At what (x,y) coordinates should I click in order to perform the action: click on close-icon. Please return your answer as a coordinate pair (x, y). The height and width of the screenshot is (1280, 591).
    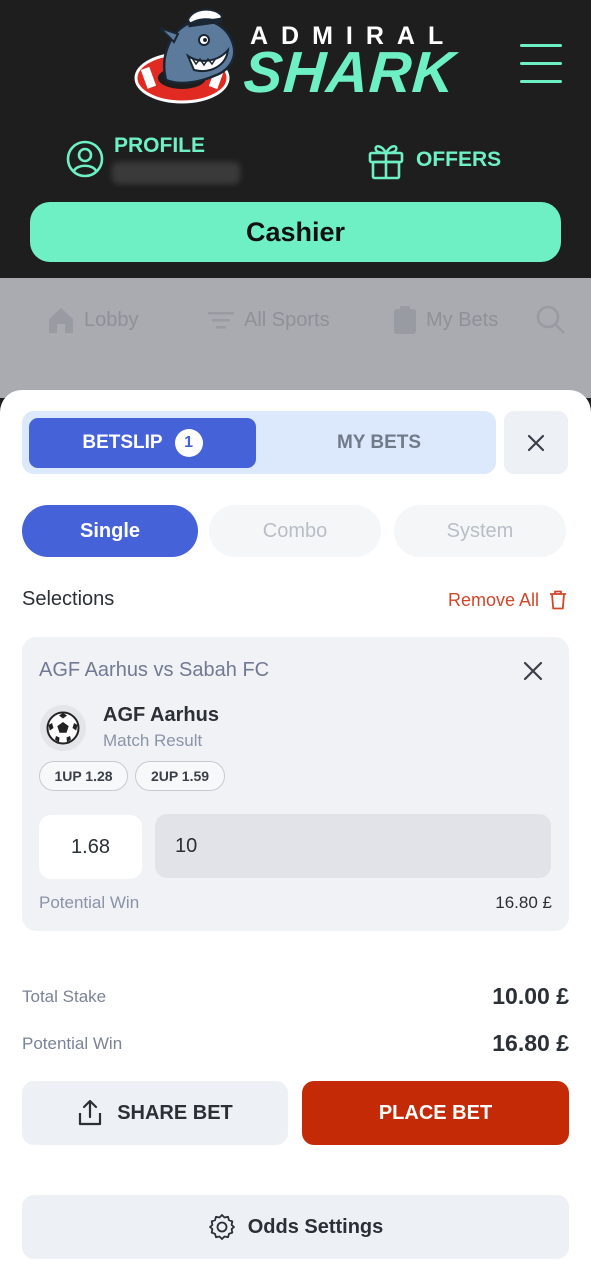
    Looking at the image, I should click on (536, 442).